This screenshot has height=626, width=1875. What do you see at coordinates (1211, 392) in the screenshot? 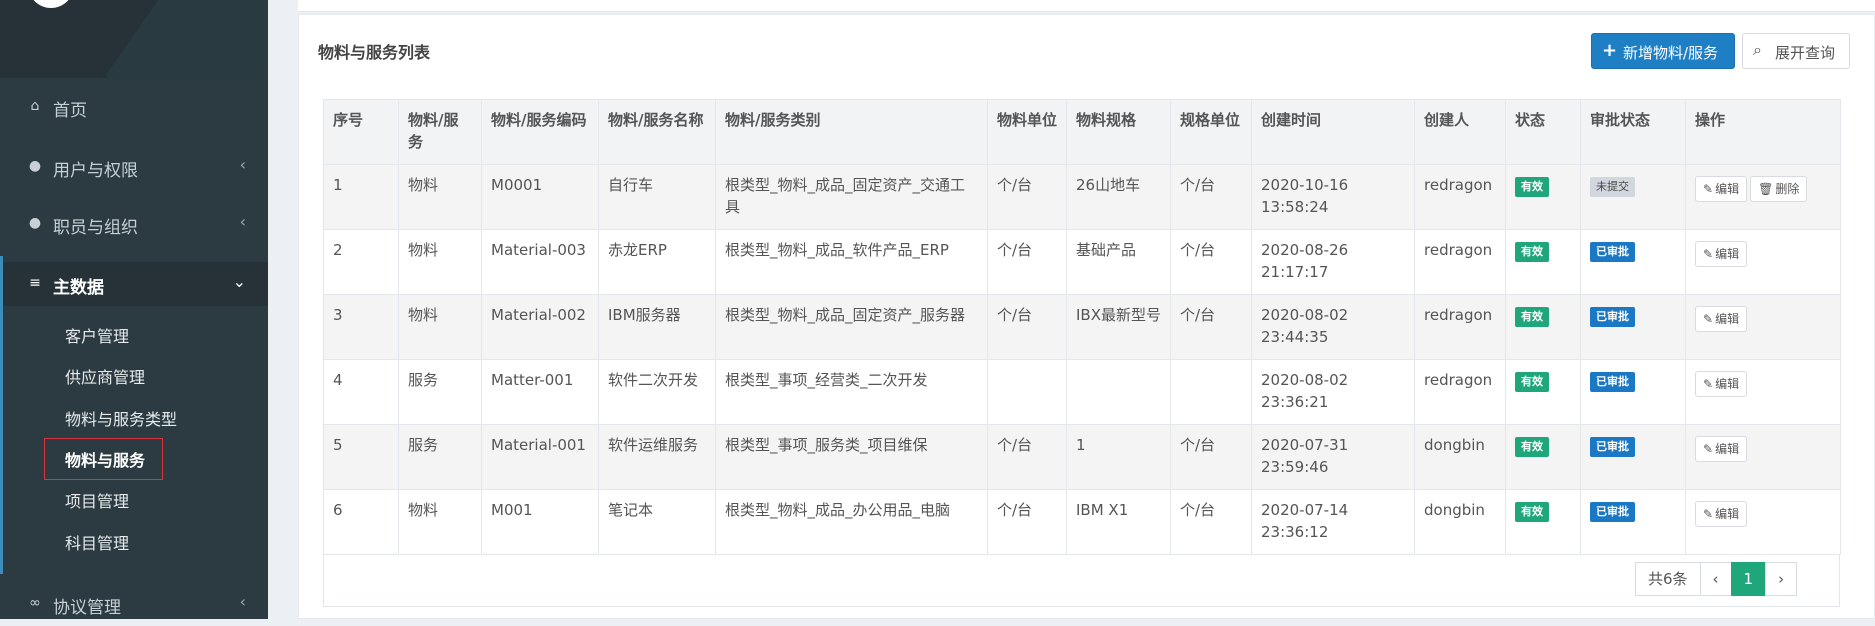
I see `cell-spec-unit` at bounding box center [1211, 392].